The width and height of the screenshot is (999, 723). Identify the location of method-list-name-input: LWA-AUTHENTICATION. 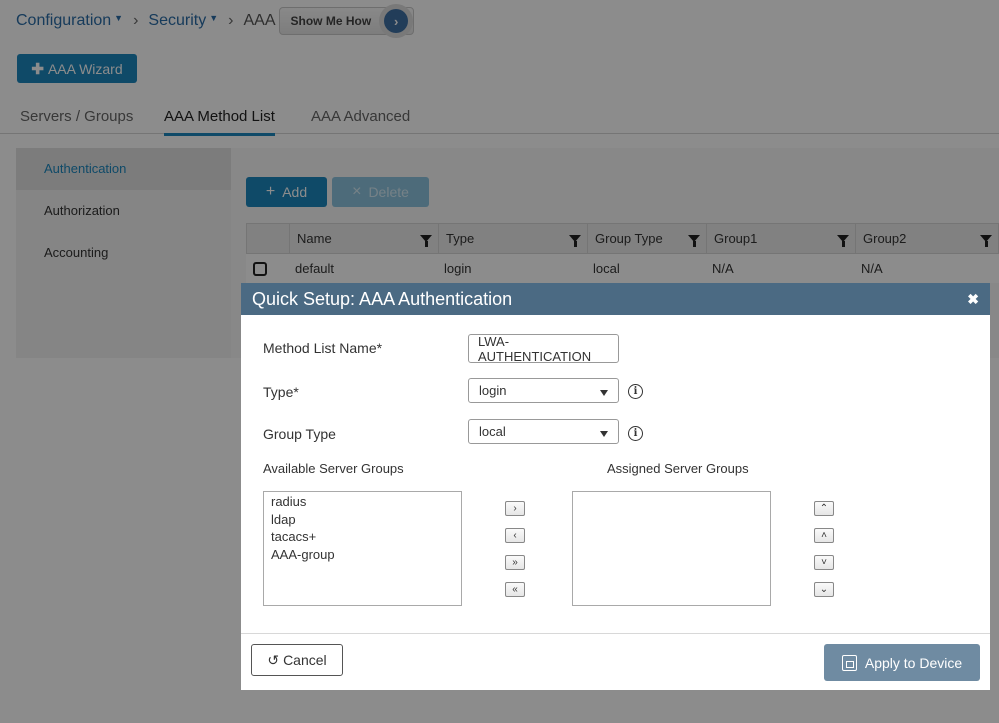
(543, 349).